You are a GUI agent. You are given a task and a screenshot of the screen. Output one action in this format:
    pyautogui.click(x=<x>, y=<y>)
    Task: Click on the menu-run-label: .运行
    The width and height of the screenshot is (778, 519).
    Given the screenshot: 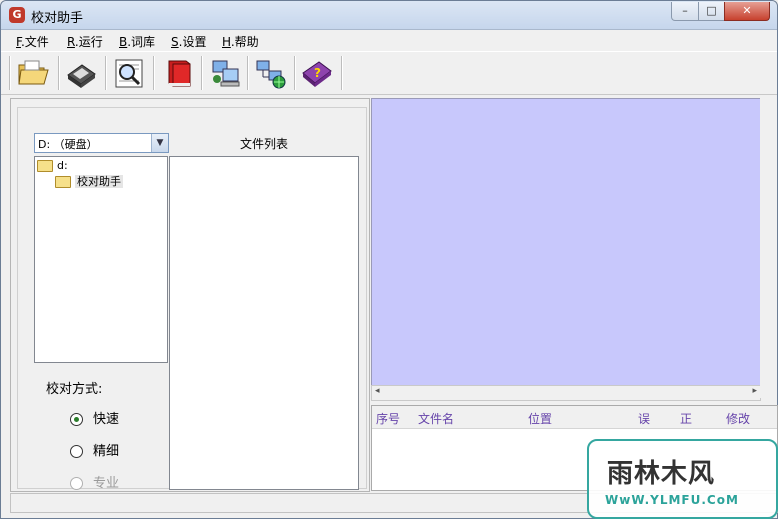 What is the action you would take?
    pyautogui.click(x=88, y=42)
    